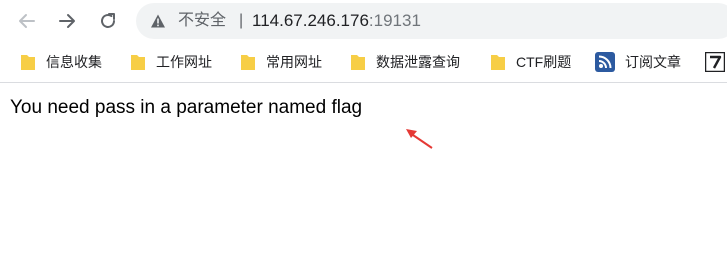 This screenshot has width=727, height=277. I want to click on bookmark-site, so click(715, 62).